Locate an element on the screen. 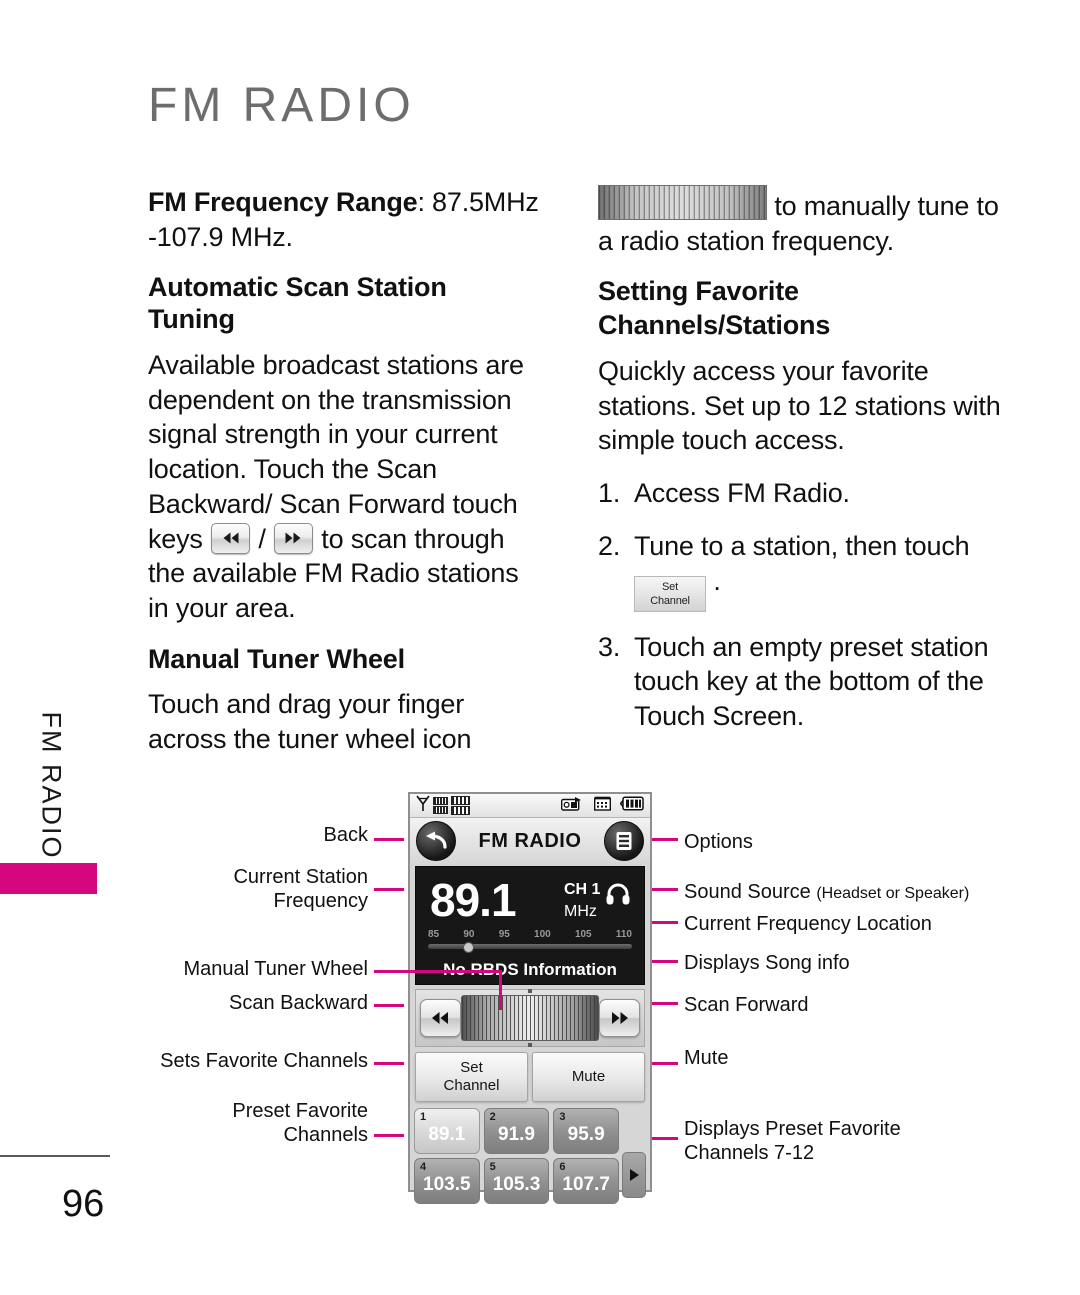 The image size is (1080, 1295). back-arrow-icon is located at coordinates (436, 841).